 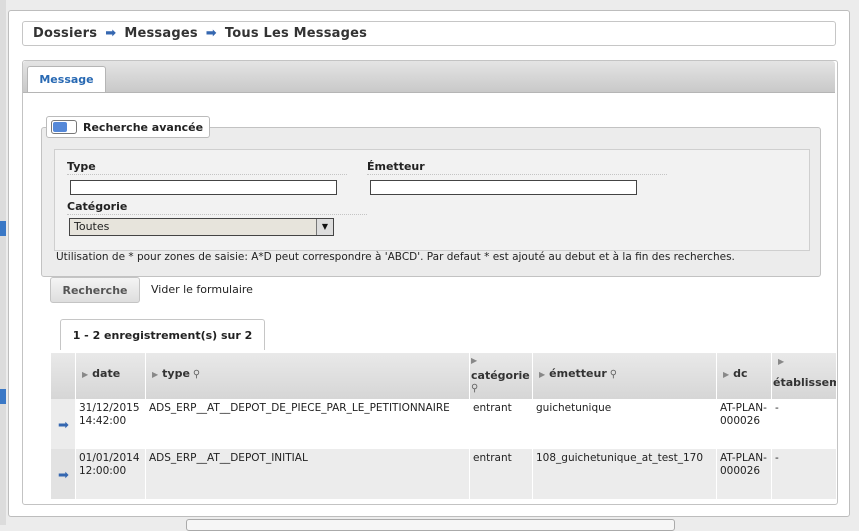 I want to click on categorie-label: Catégorie, so click(x=97, y=206).